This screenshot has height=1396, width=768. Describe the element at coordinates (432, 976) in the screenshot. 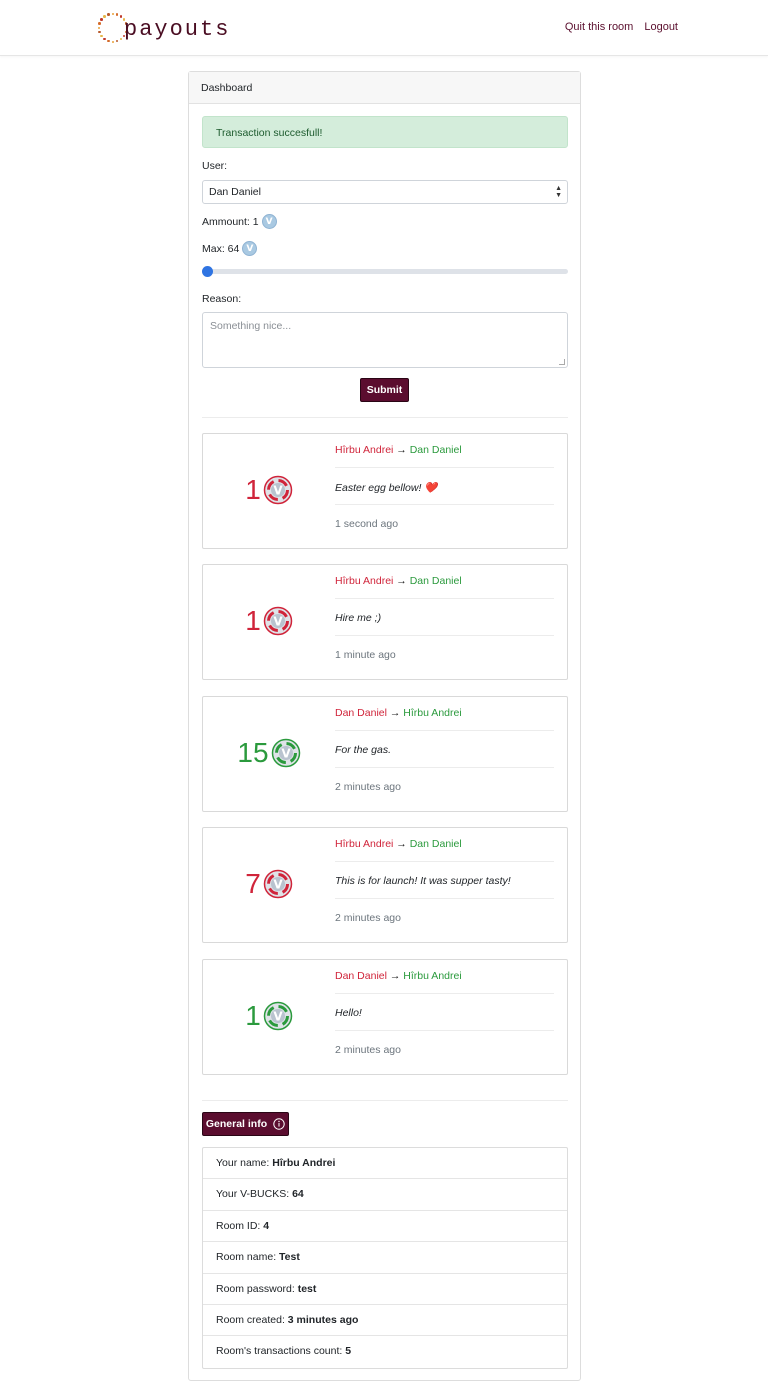

I see `receiver-name: Hîrbu Andrei` at that location.